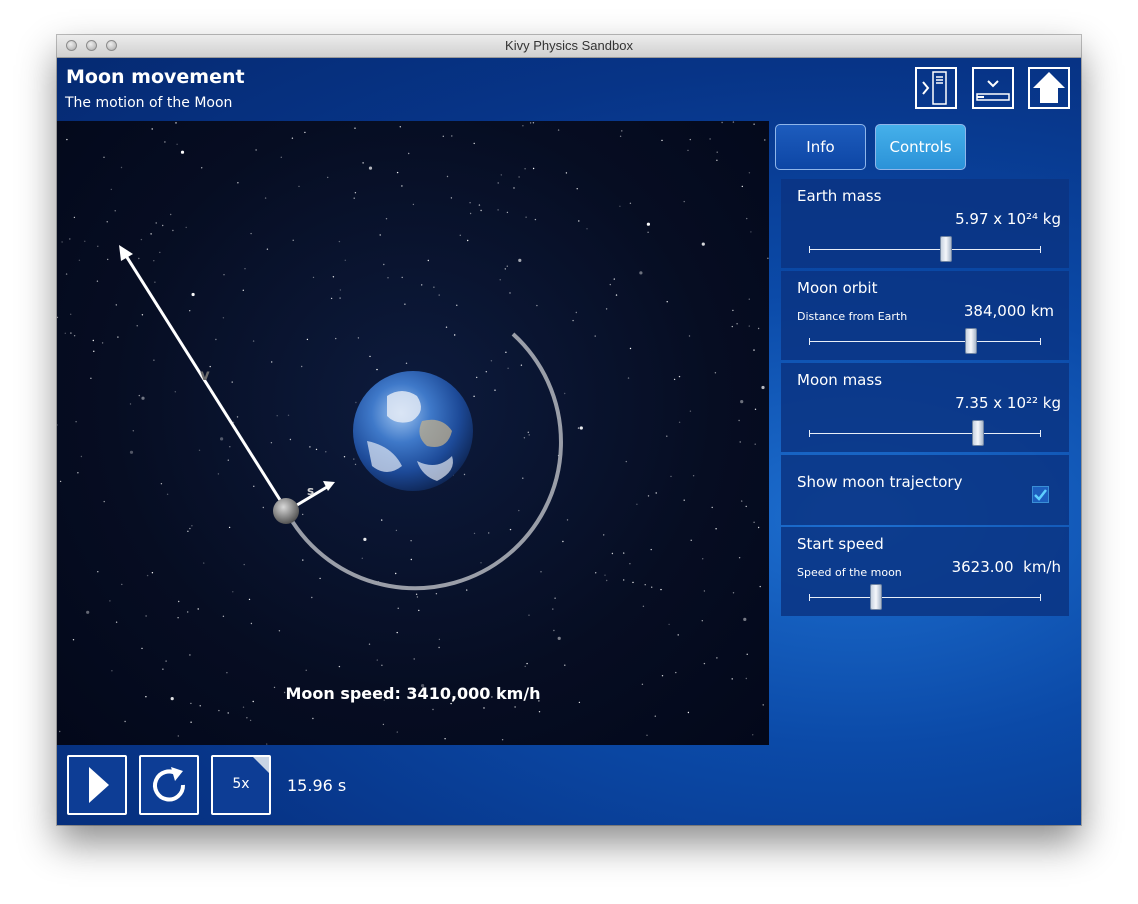 The height and width of the screenshot is (904, 1138). Describe the element at coordinates (852, 316) in the screenshot. I see `moon-orbit-sublabel: Distance from Earth` at that location.